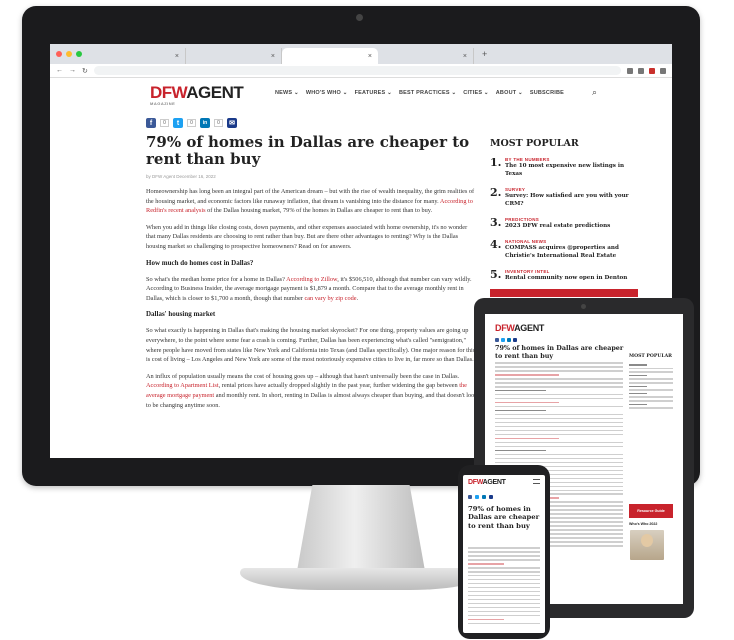  I want to click on profile-icon, so click(663, 70).